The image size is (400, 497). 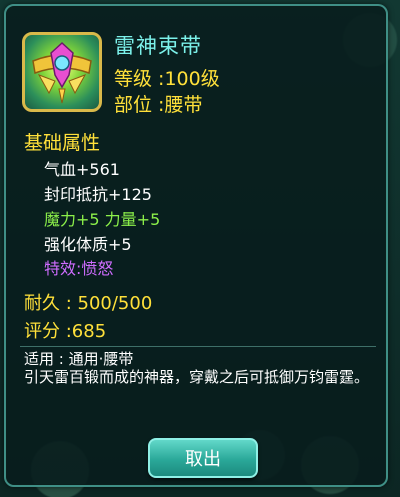 I want to click on item-level: 等级 :100级, so click(x=167, y=79).